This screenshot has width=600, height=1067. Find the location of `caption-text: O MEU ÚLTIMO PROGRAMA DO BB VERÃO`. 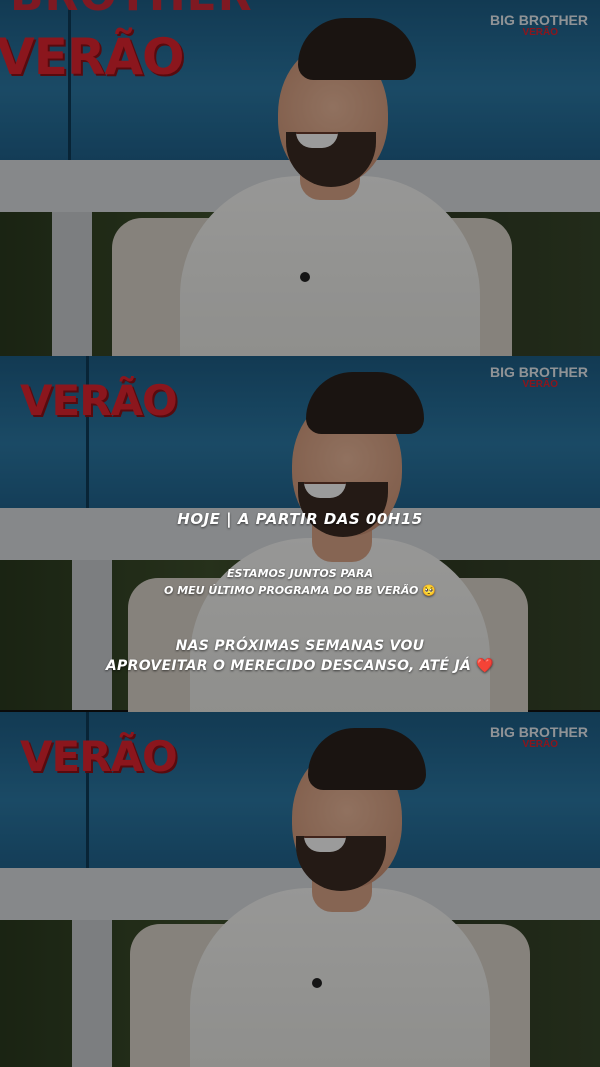

caption-text: O MEU ÚLTIMO PROGRAMA DO BB VERÃO is located at coordinates (291, 590).